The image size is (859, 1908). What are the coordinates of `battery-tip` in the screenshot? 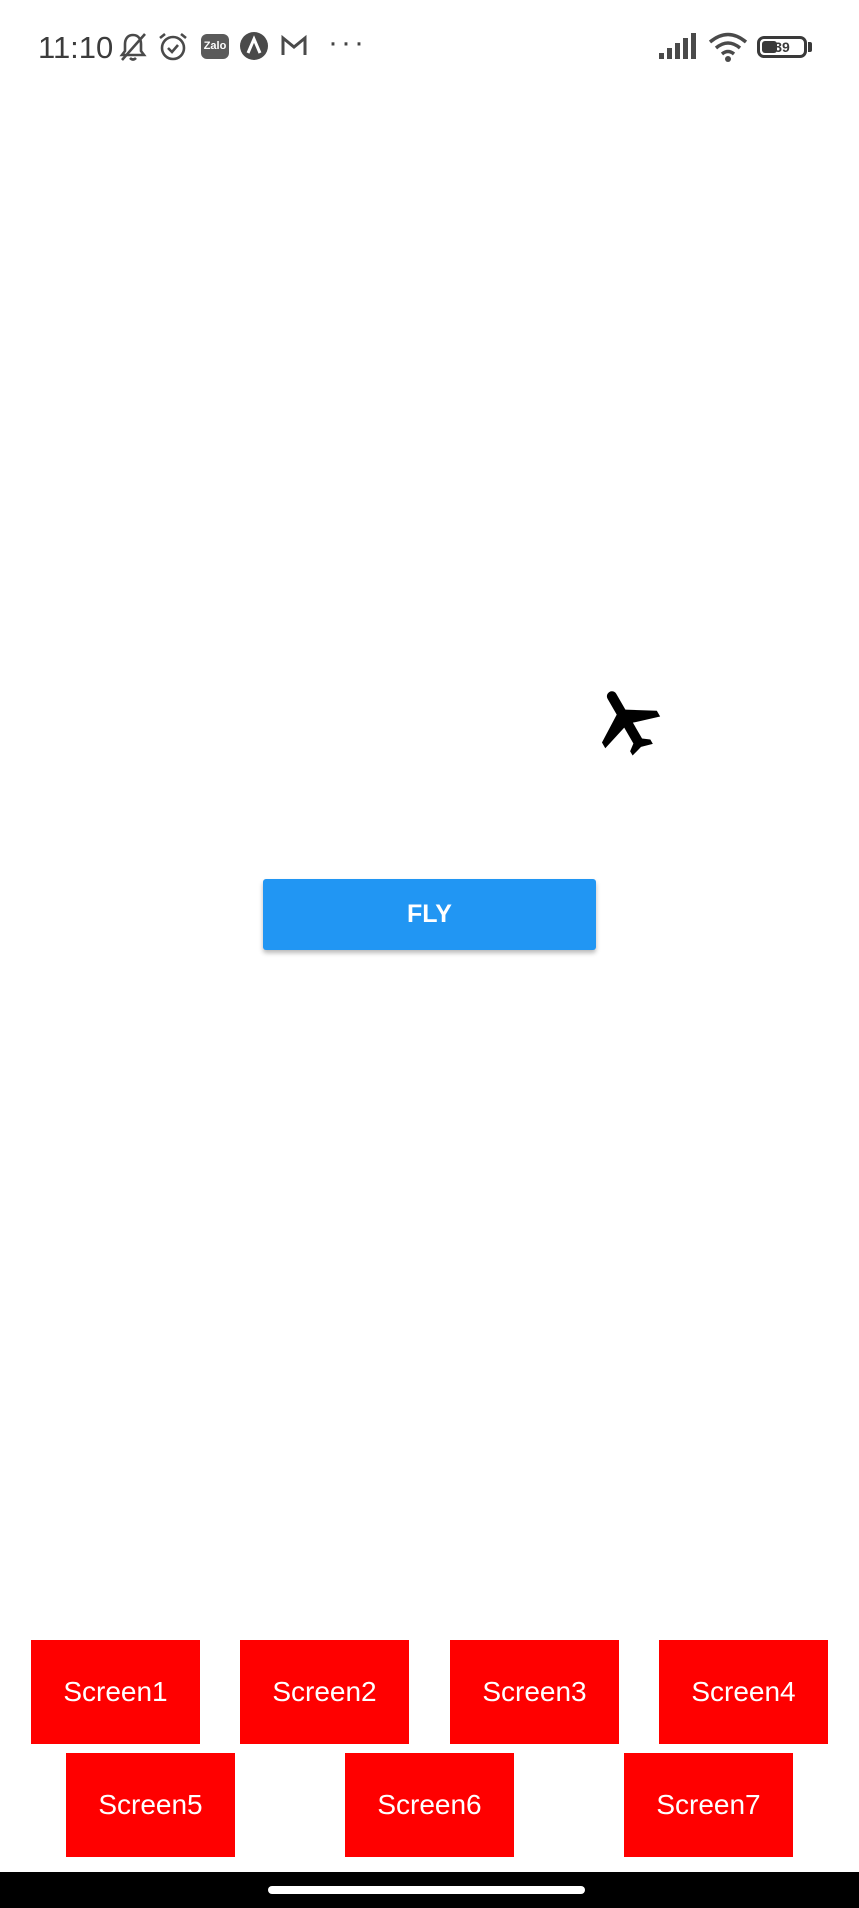 It's located at (810, 47).